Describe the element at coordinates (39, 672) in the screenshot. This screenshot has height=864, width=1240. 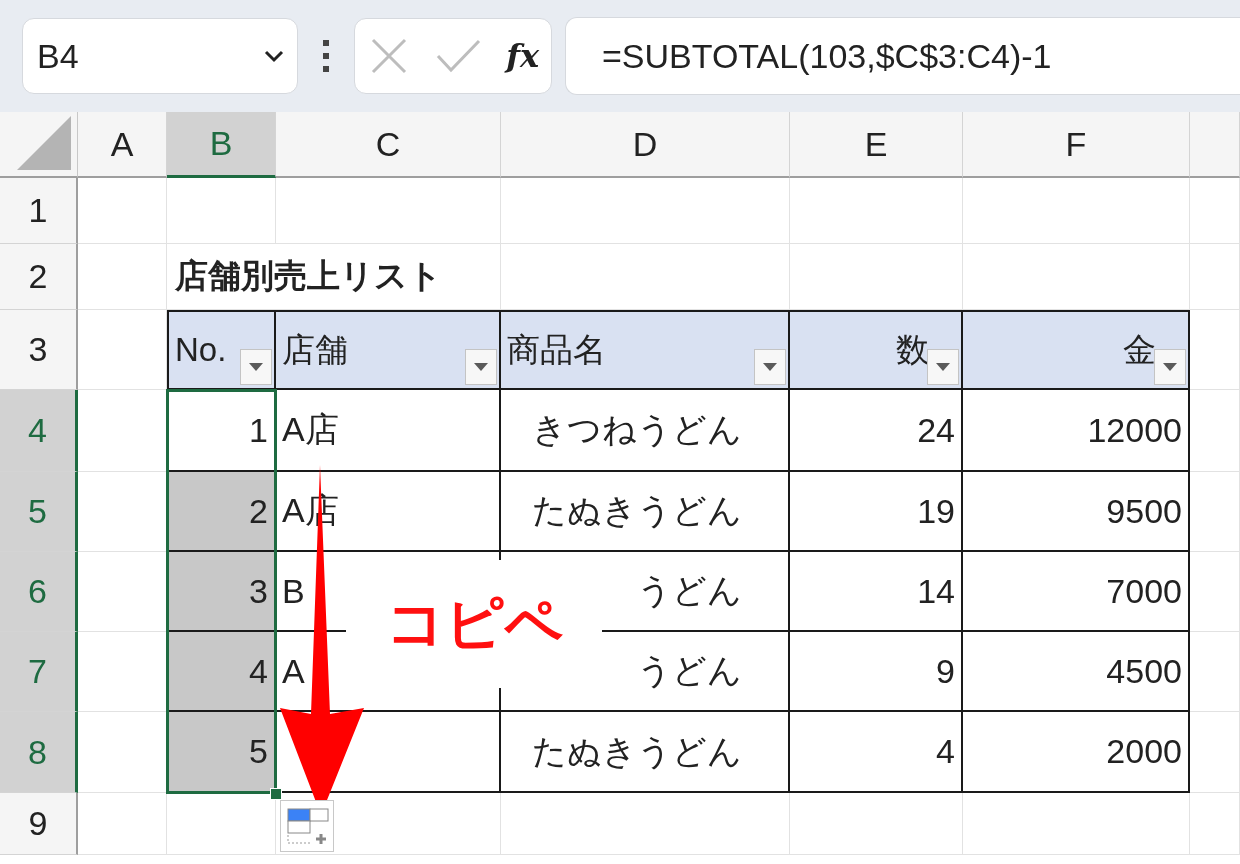
I see `row-header: 7` at that location.